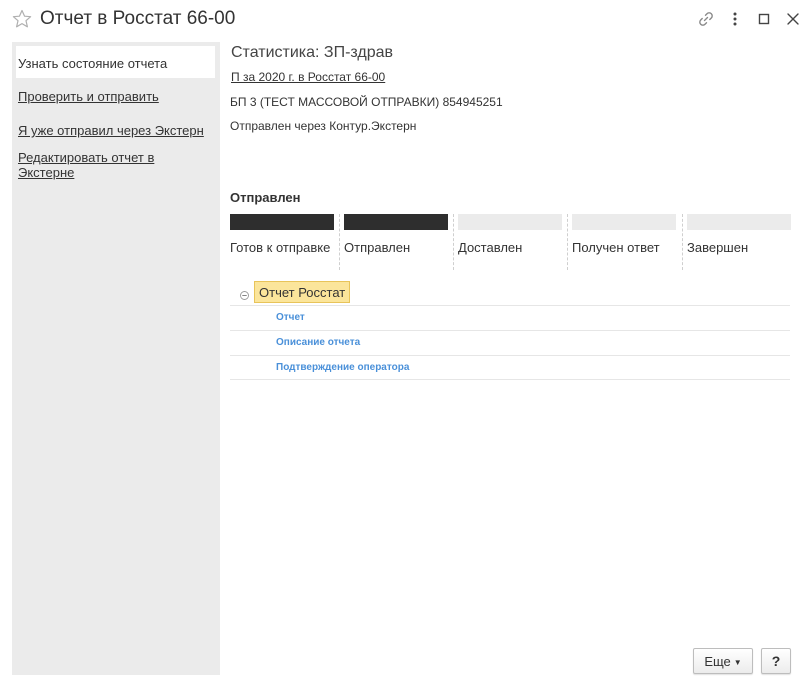  Describe the element at coordinates (616, 247) in the screenshot. I see `stage-label: Получен ответ` at that location.